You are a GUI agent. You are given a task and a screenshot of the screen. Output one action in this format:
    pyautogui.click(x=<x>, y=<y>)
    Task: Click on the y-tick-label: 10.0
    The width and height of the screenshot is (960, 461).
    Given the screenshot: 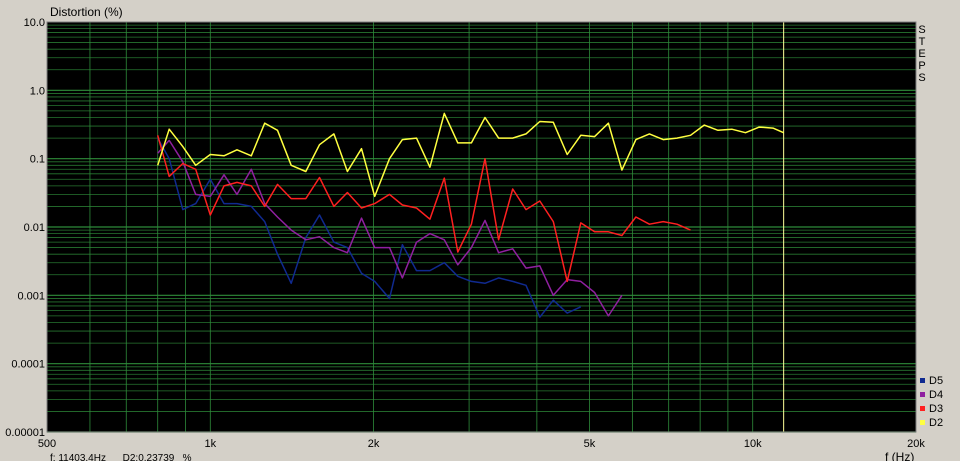 What is the action you would take?
    pyautogui.click(x=34, y=23)
    